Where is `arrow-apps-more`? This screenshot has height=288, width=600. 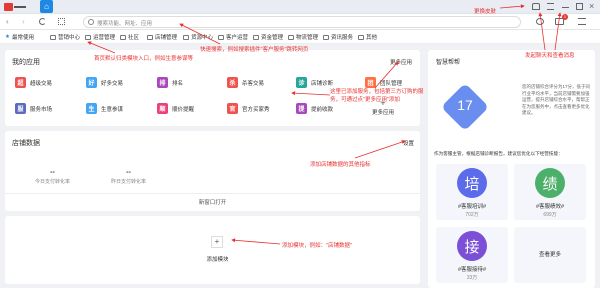
arrow-apps-more is located at coordinates (386, 75).